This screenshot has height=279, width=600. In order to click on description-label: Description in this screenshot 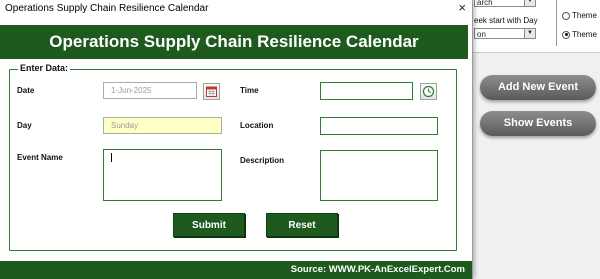, I will do `click(262, 160)`.